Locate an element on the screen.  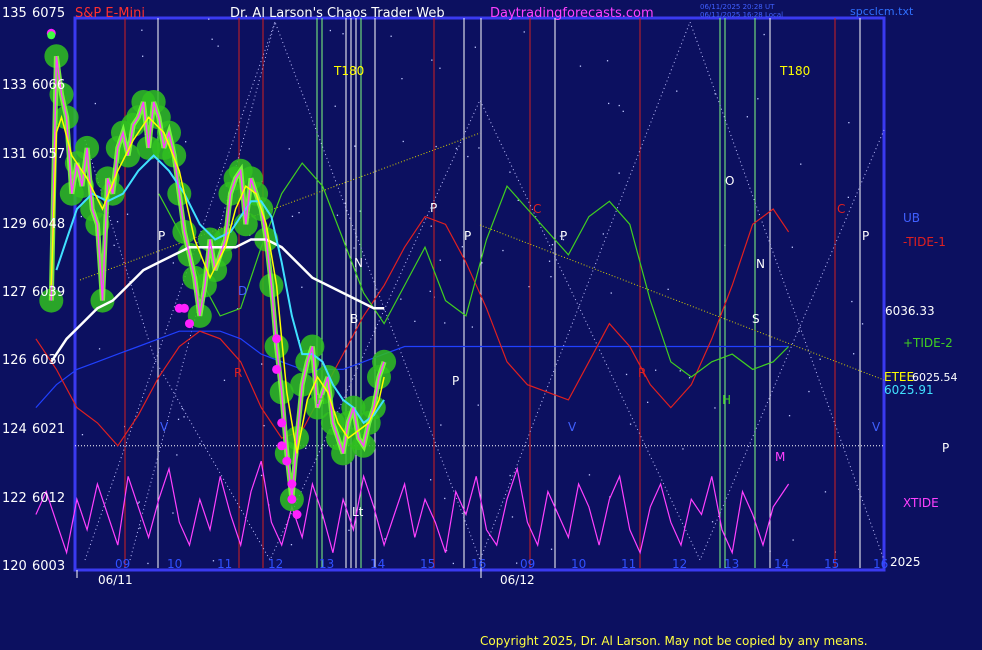
x-tick-hour: 16 is located at coordinates (478, 564).